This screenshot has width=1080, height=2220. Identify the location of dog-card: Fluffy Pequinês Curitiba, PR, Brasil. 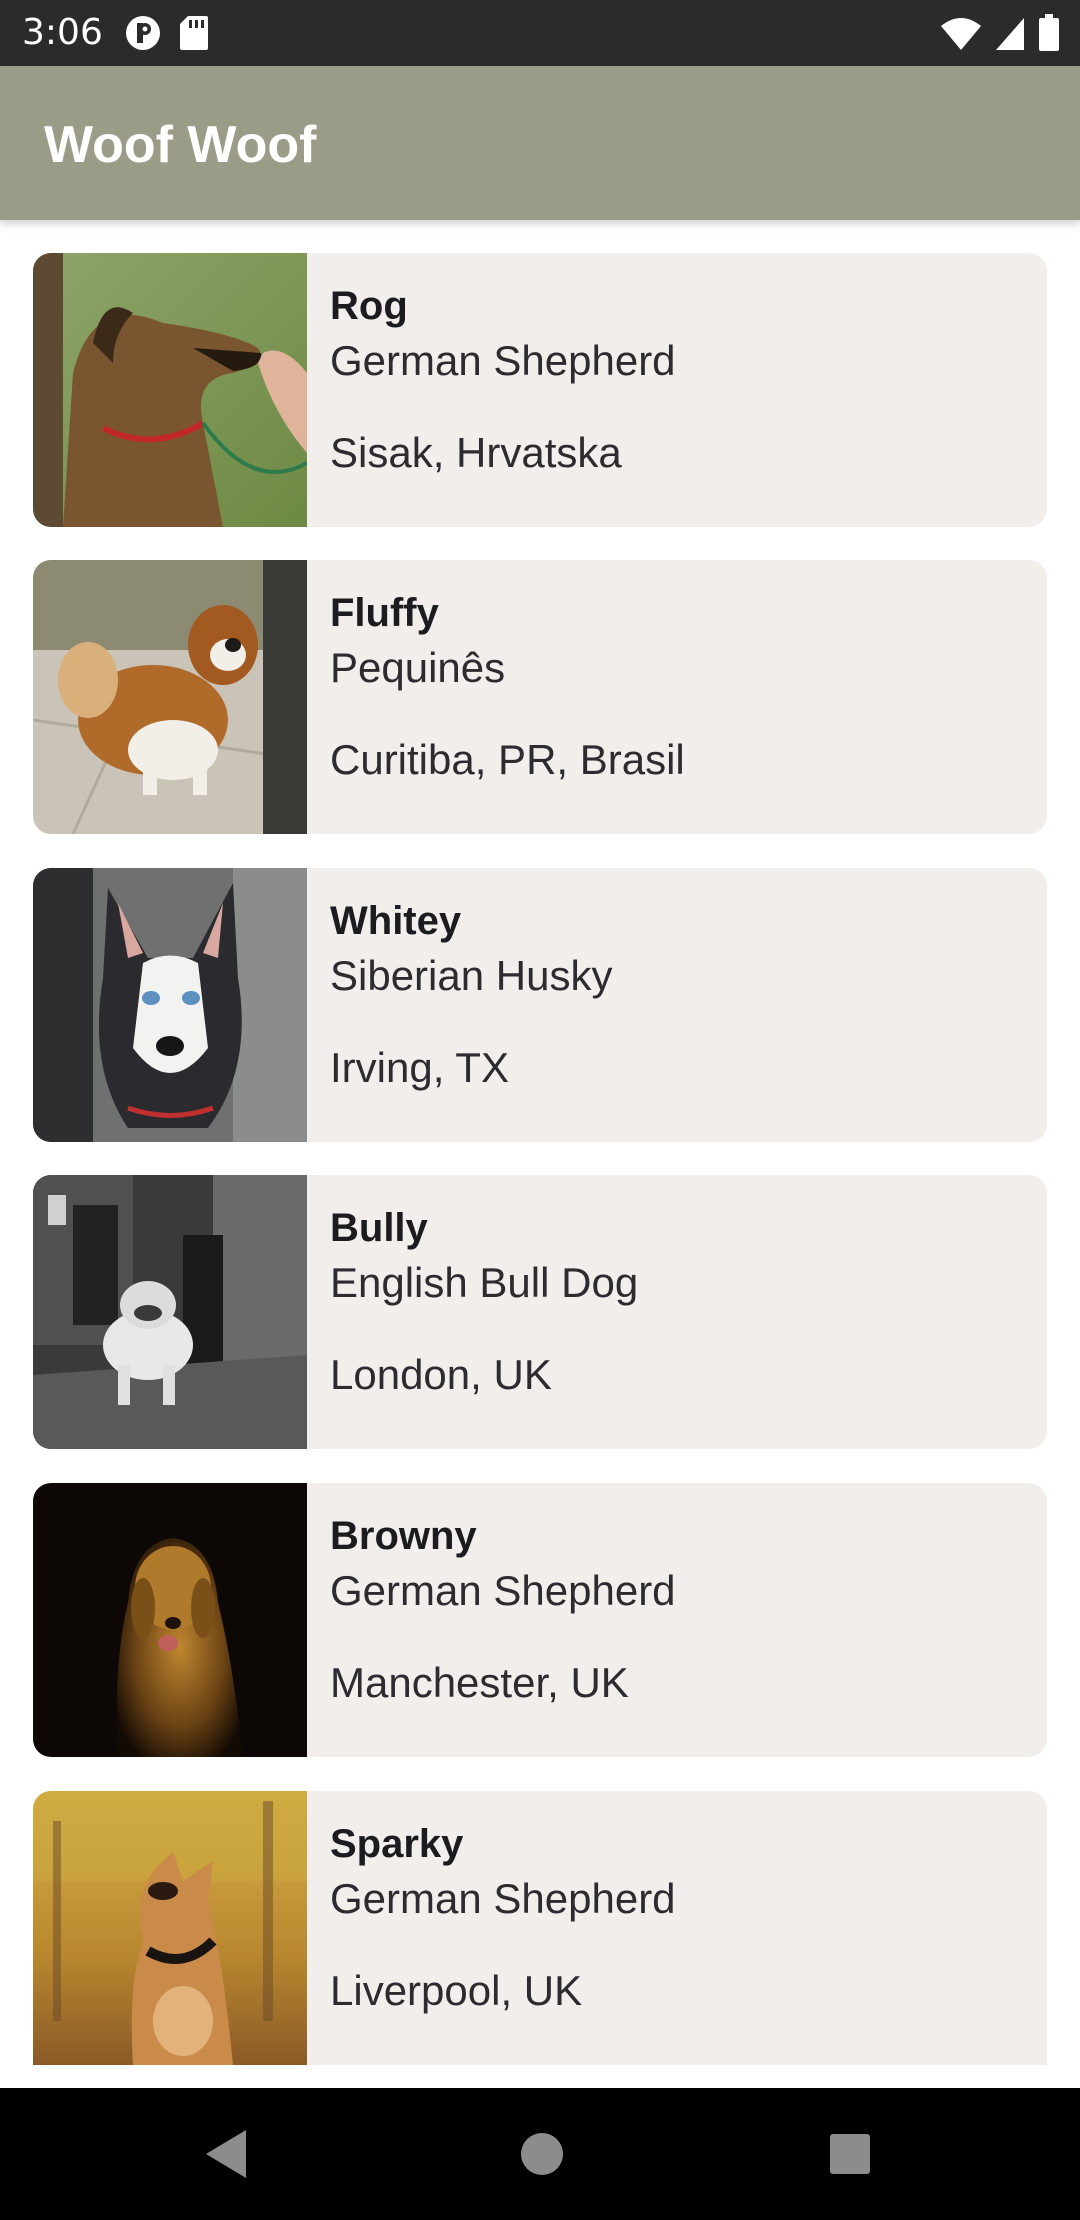
(540, 697).